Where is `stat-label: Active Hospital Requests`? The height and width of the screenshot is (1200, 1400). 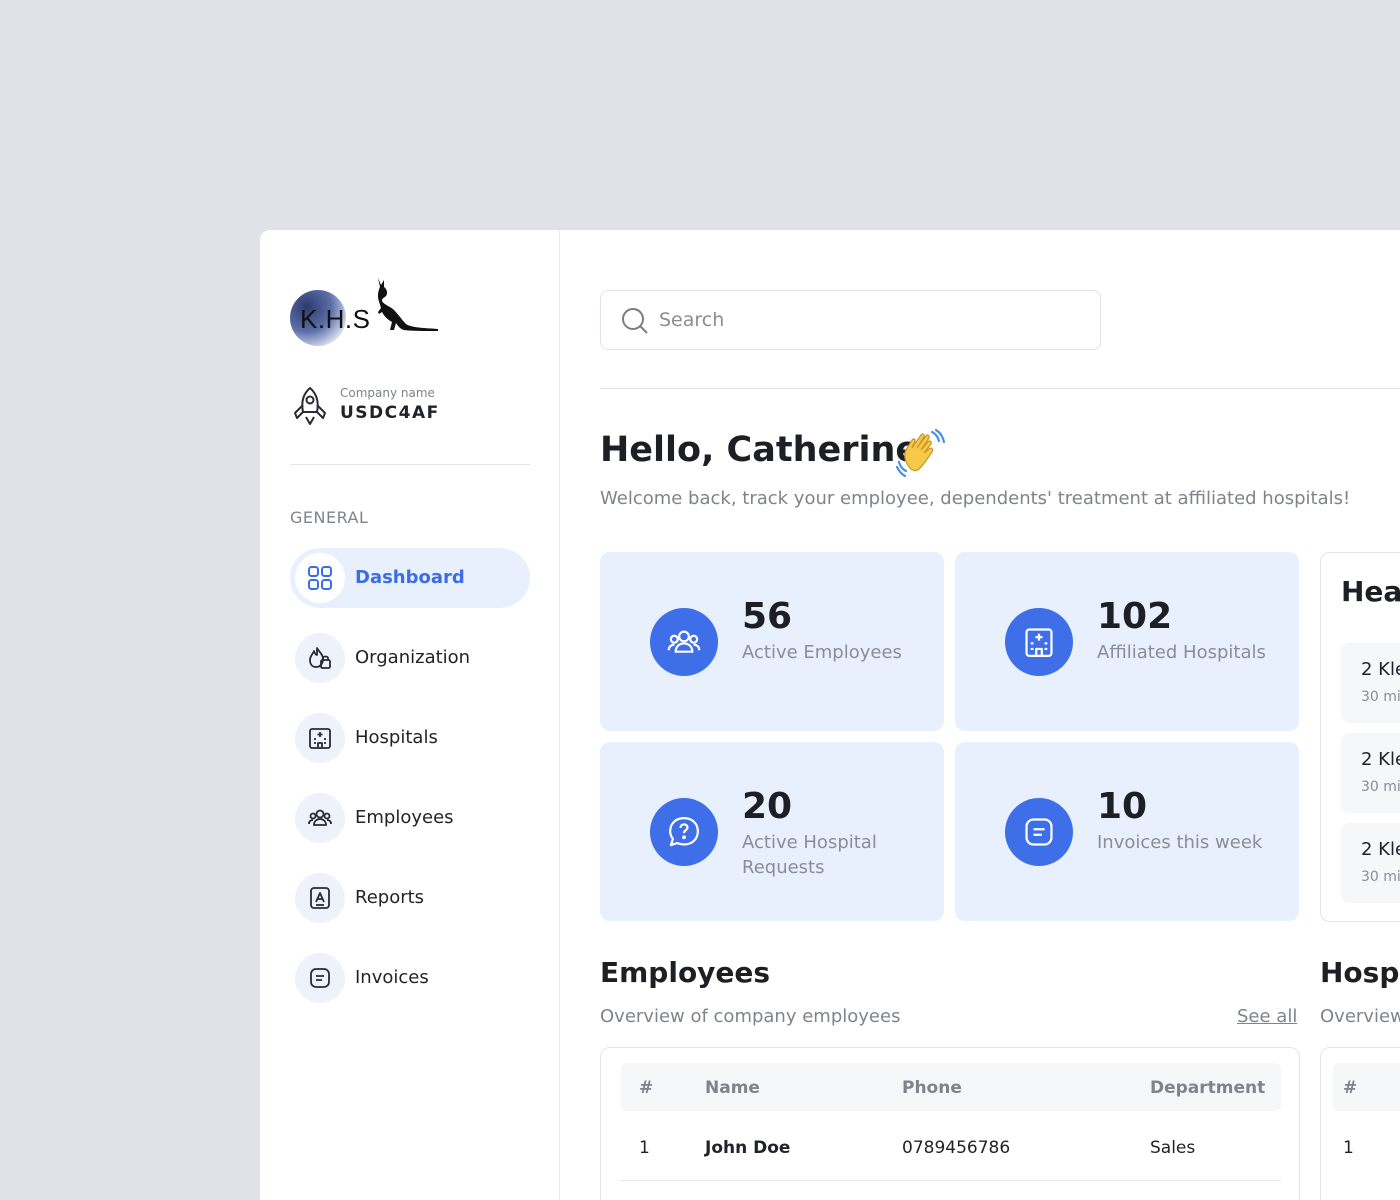
stat-label: Active Hospital Requests is located at coordinates (809, 855).